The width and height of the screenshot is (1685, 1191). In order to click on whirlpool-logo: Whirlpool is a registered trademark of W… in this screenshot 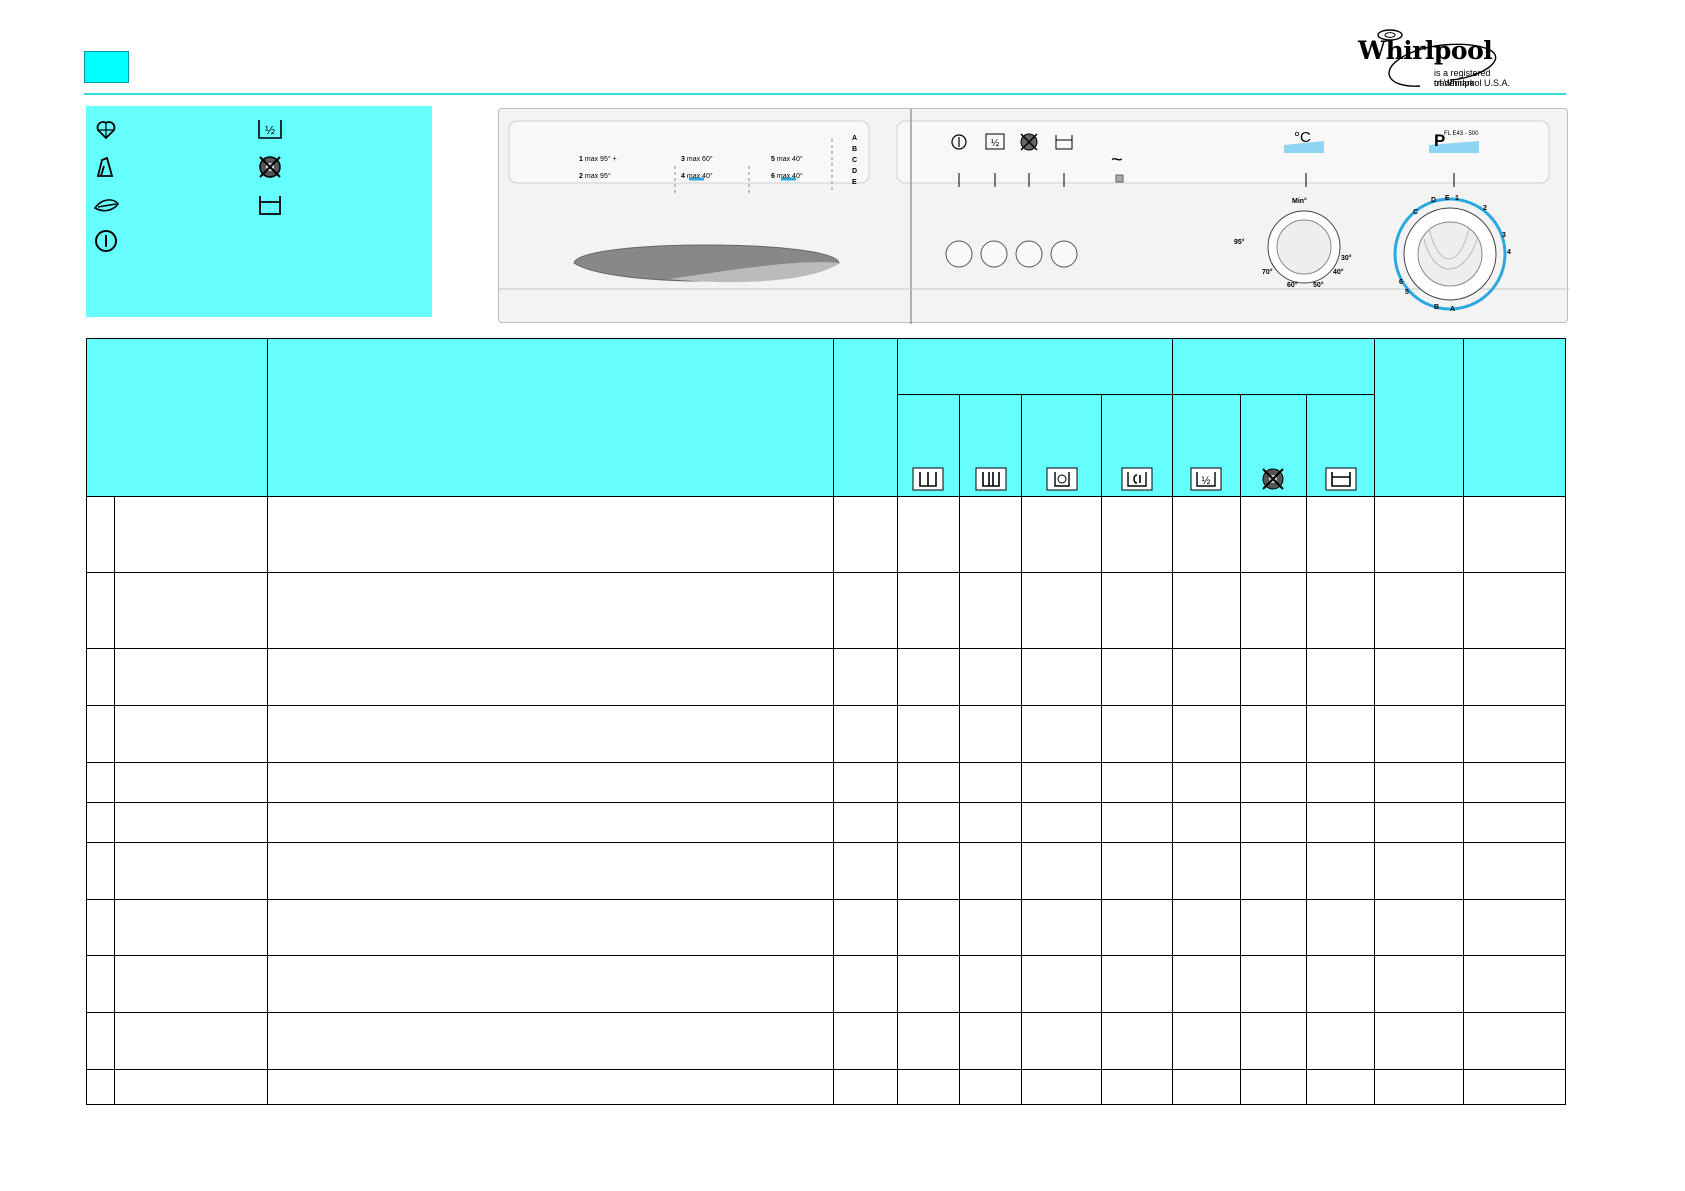, I will do `click(1440, 56)`.